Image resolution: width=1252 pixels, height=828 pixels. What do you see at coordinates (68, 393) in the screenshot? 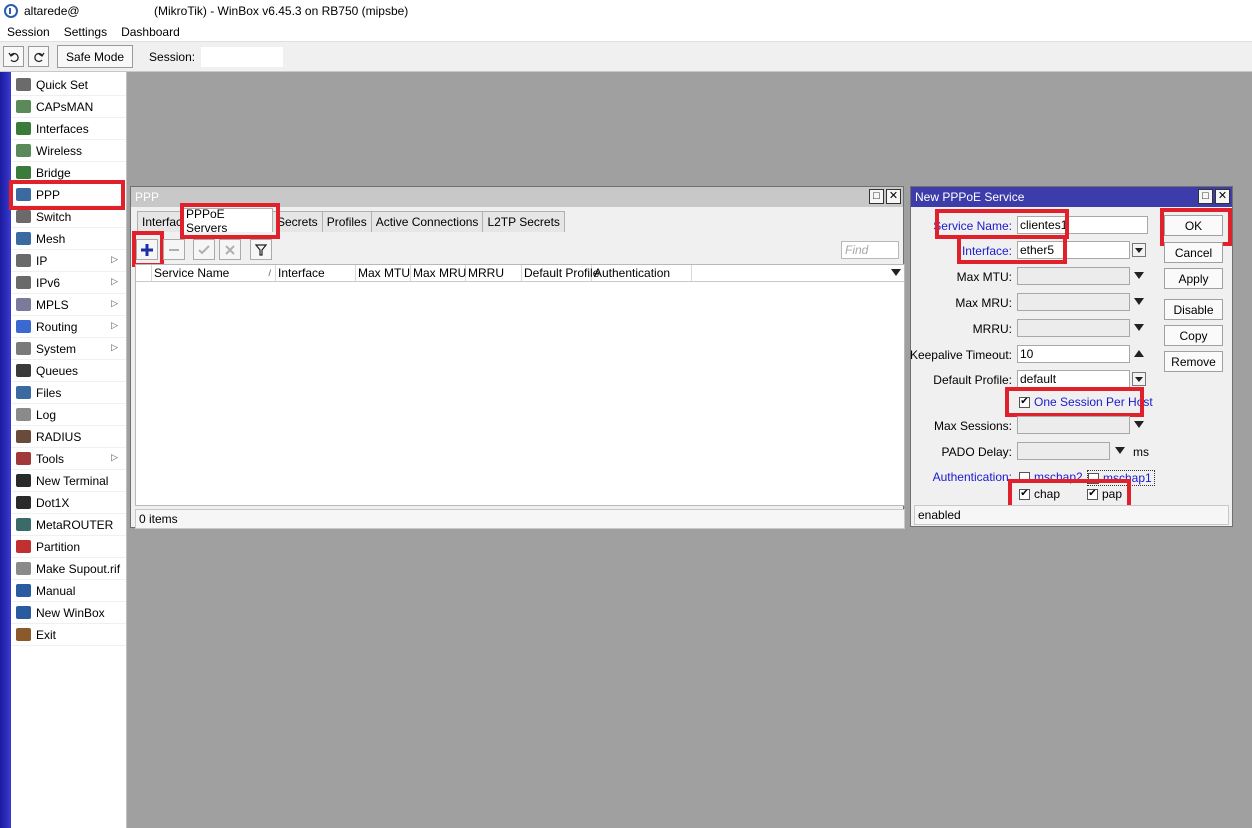
I see `sidebar-item-files: Files` at bounding box center [68, 393].